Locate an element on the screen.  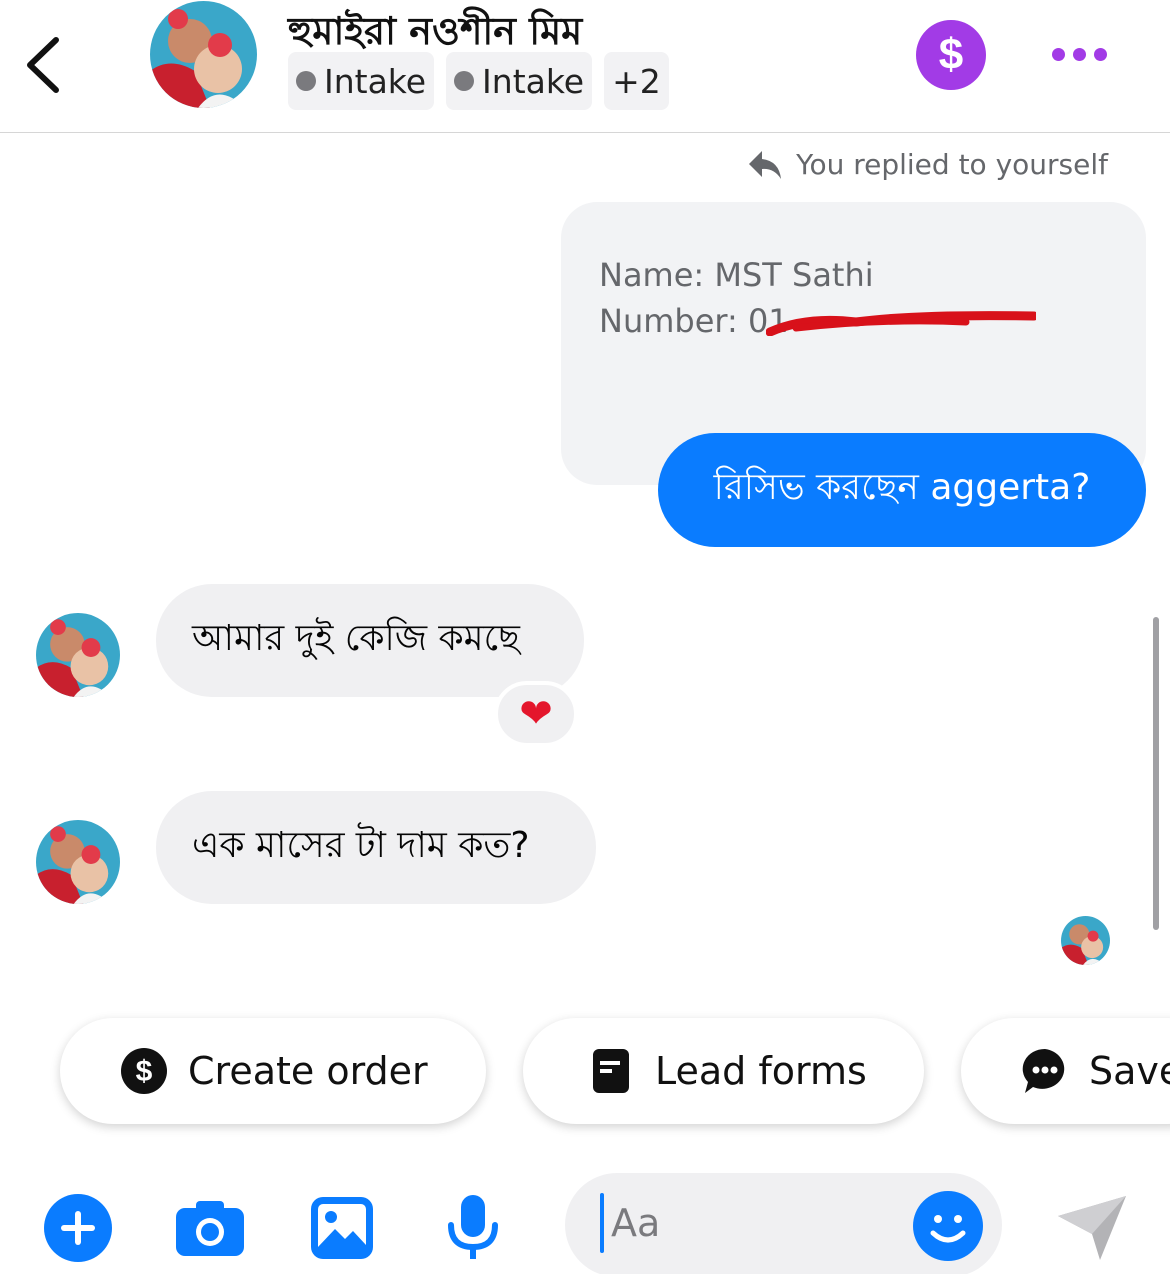
more-options-button is located at coordinates (1082, 54).